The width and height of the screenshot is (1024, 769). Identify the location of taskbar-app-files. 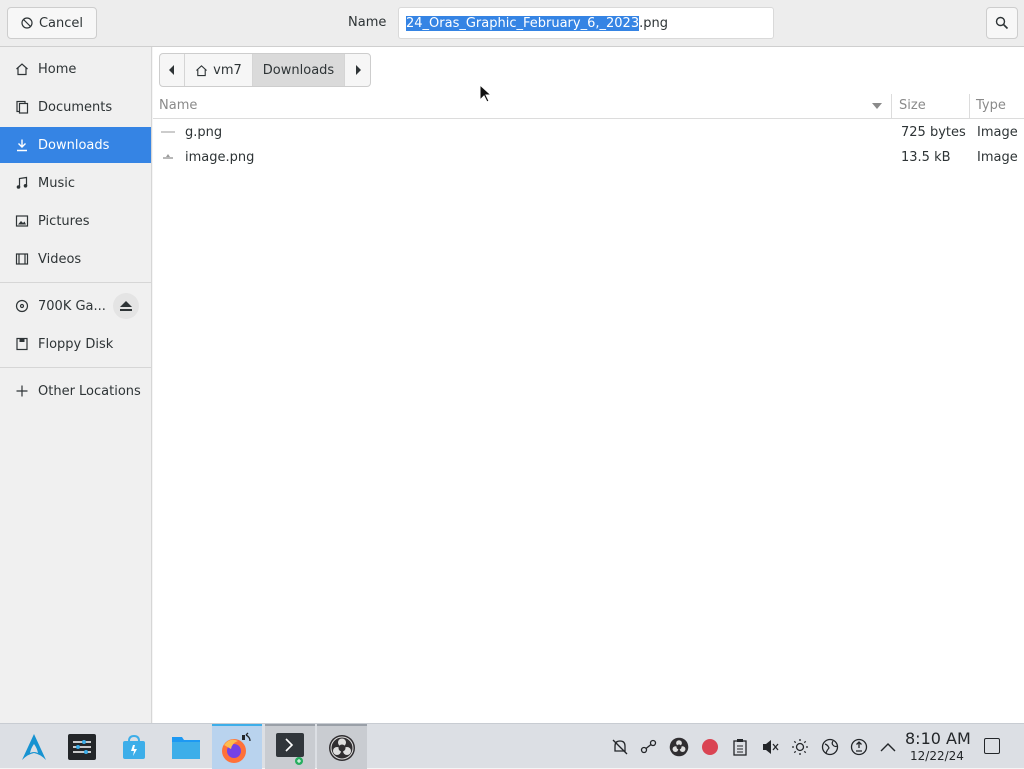
(186, 746).